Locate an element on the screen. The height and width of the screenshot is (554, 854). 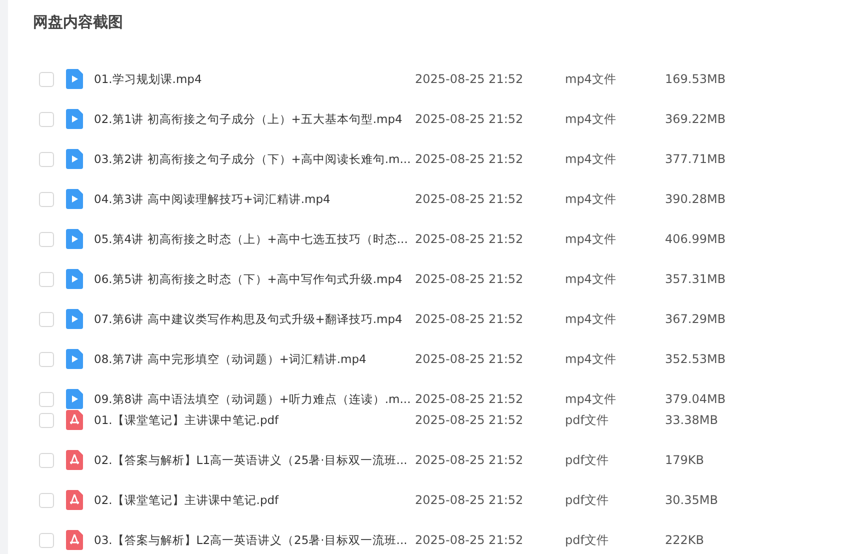
file-name: 01.学习规划课.mp4 is located at coordinates (254, 79).